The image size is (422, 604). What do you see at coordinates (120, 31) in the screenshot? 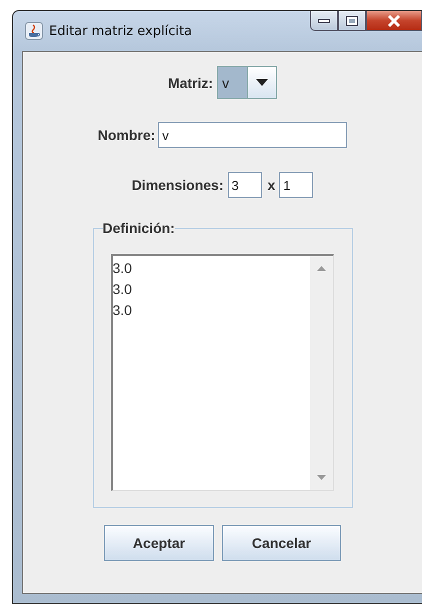
I see `window-title: Editar matriz explícita` at bounding box center [120, 31].